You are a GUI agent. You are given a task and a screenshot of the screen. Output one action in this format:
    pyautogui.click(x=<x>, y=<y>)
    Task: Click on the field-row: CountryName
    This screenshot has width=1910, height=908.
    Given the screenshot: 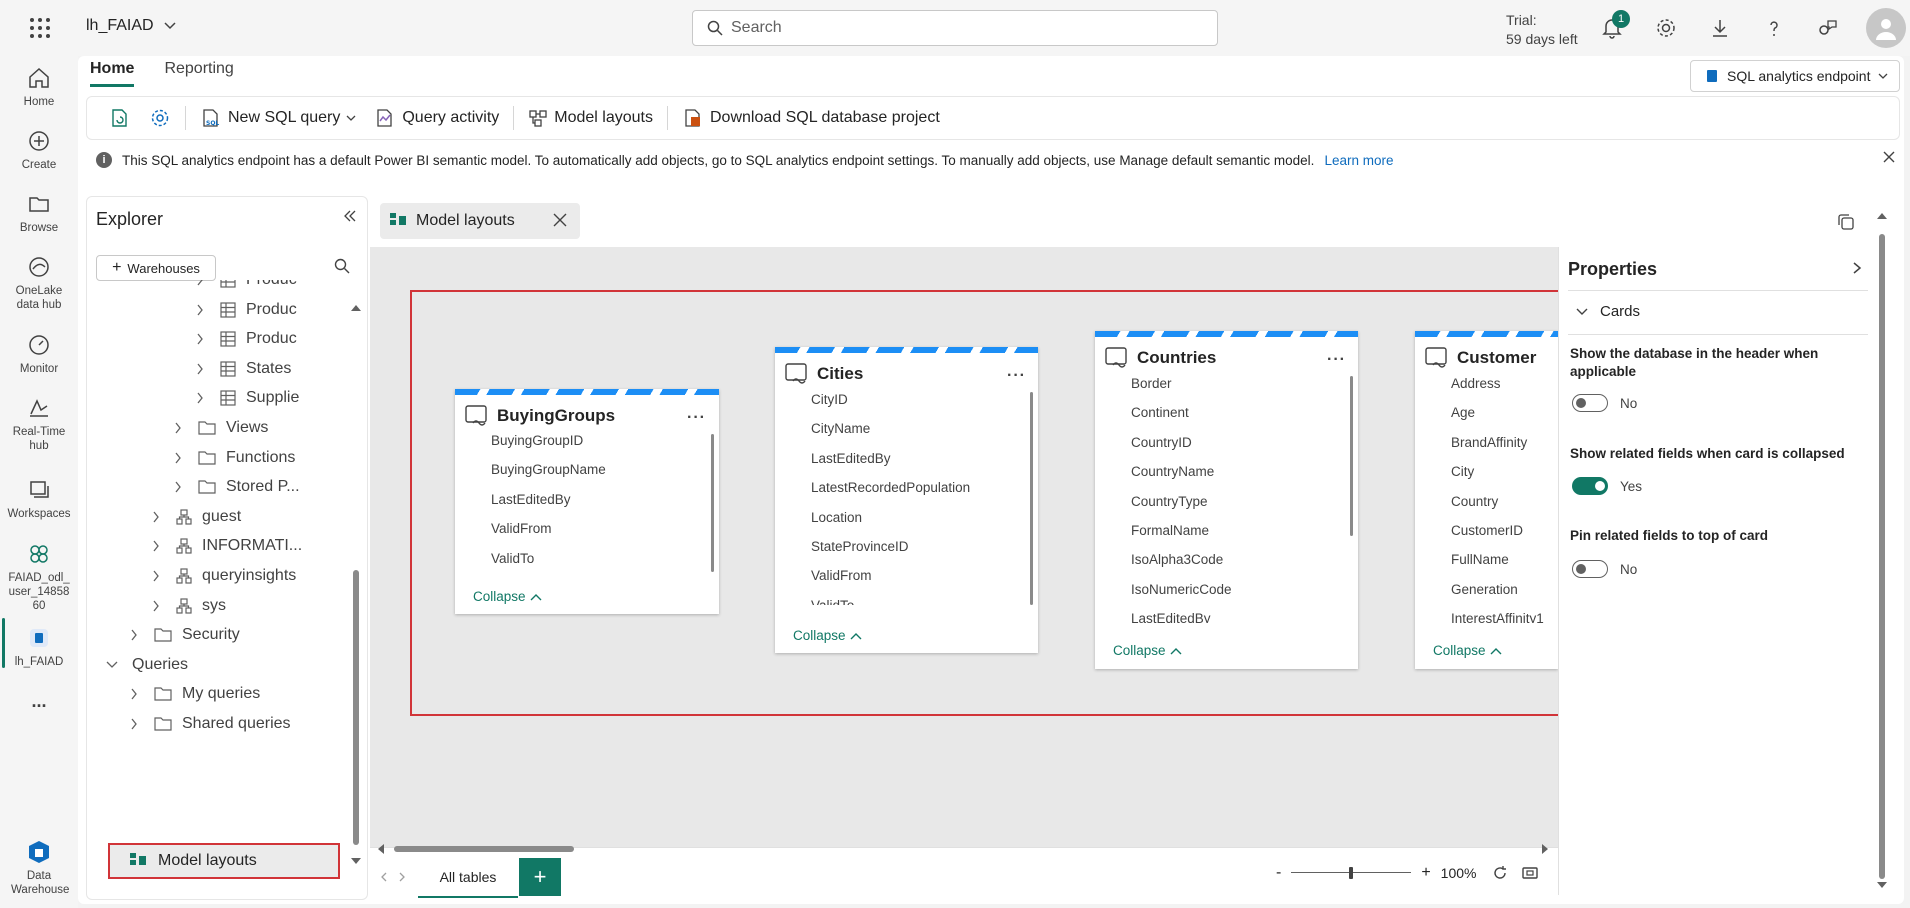 What is the action you would take?
    pyautogui.click(x=1181, y=471)
    